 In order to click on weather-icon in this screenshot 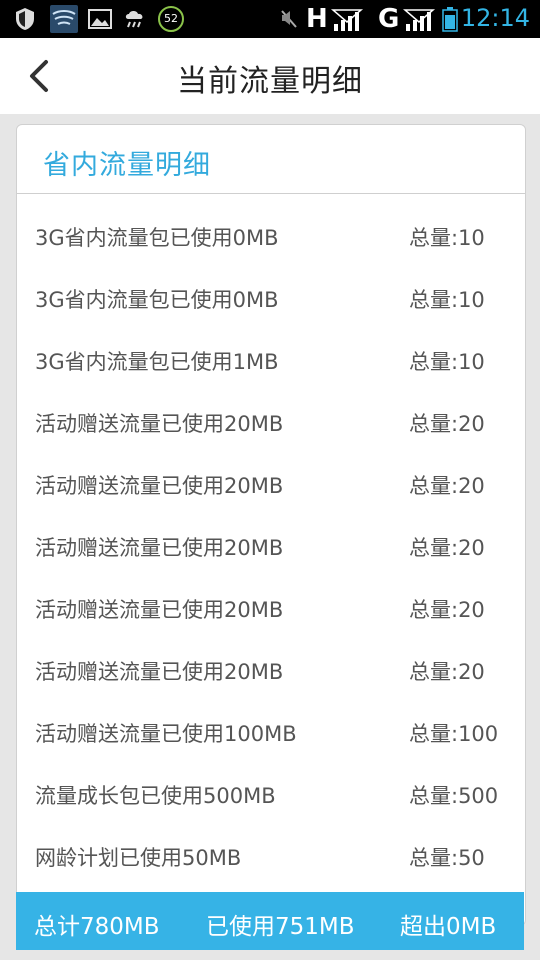, I will do `click(135, 19)`.